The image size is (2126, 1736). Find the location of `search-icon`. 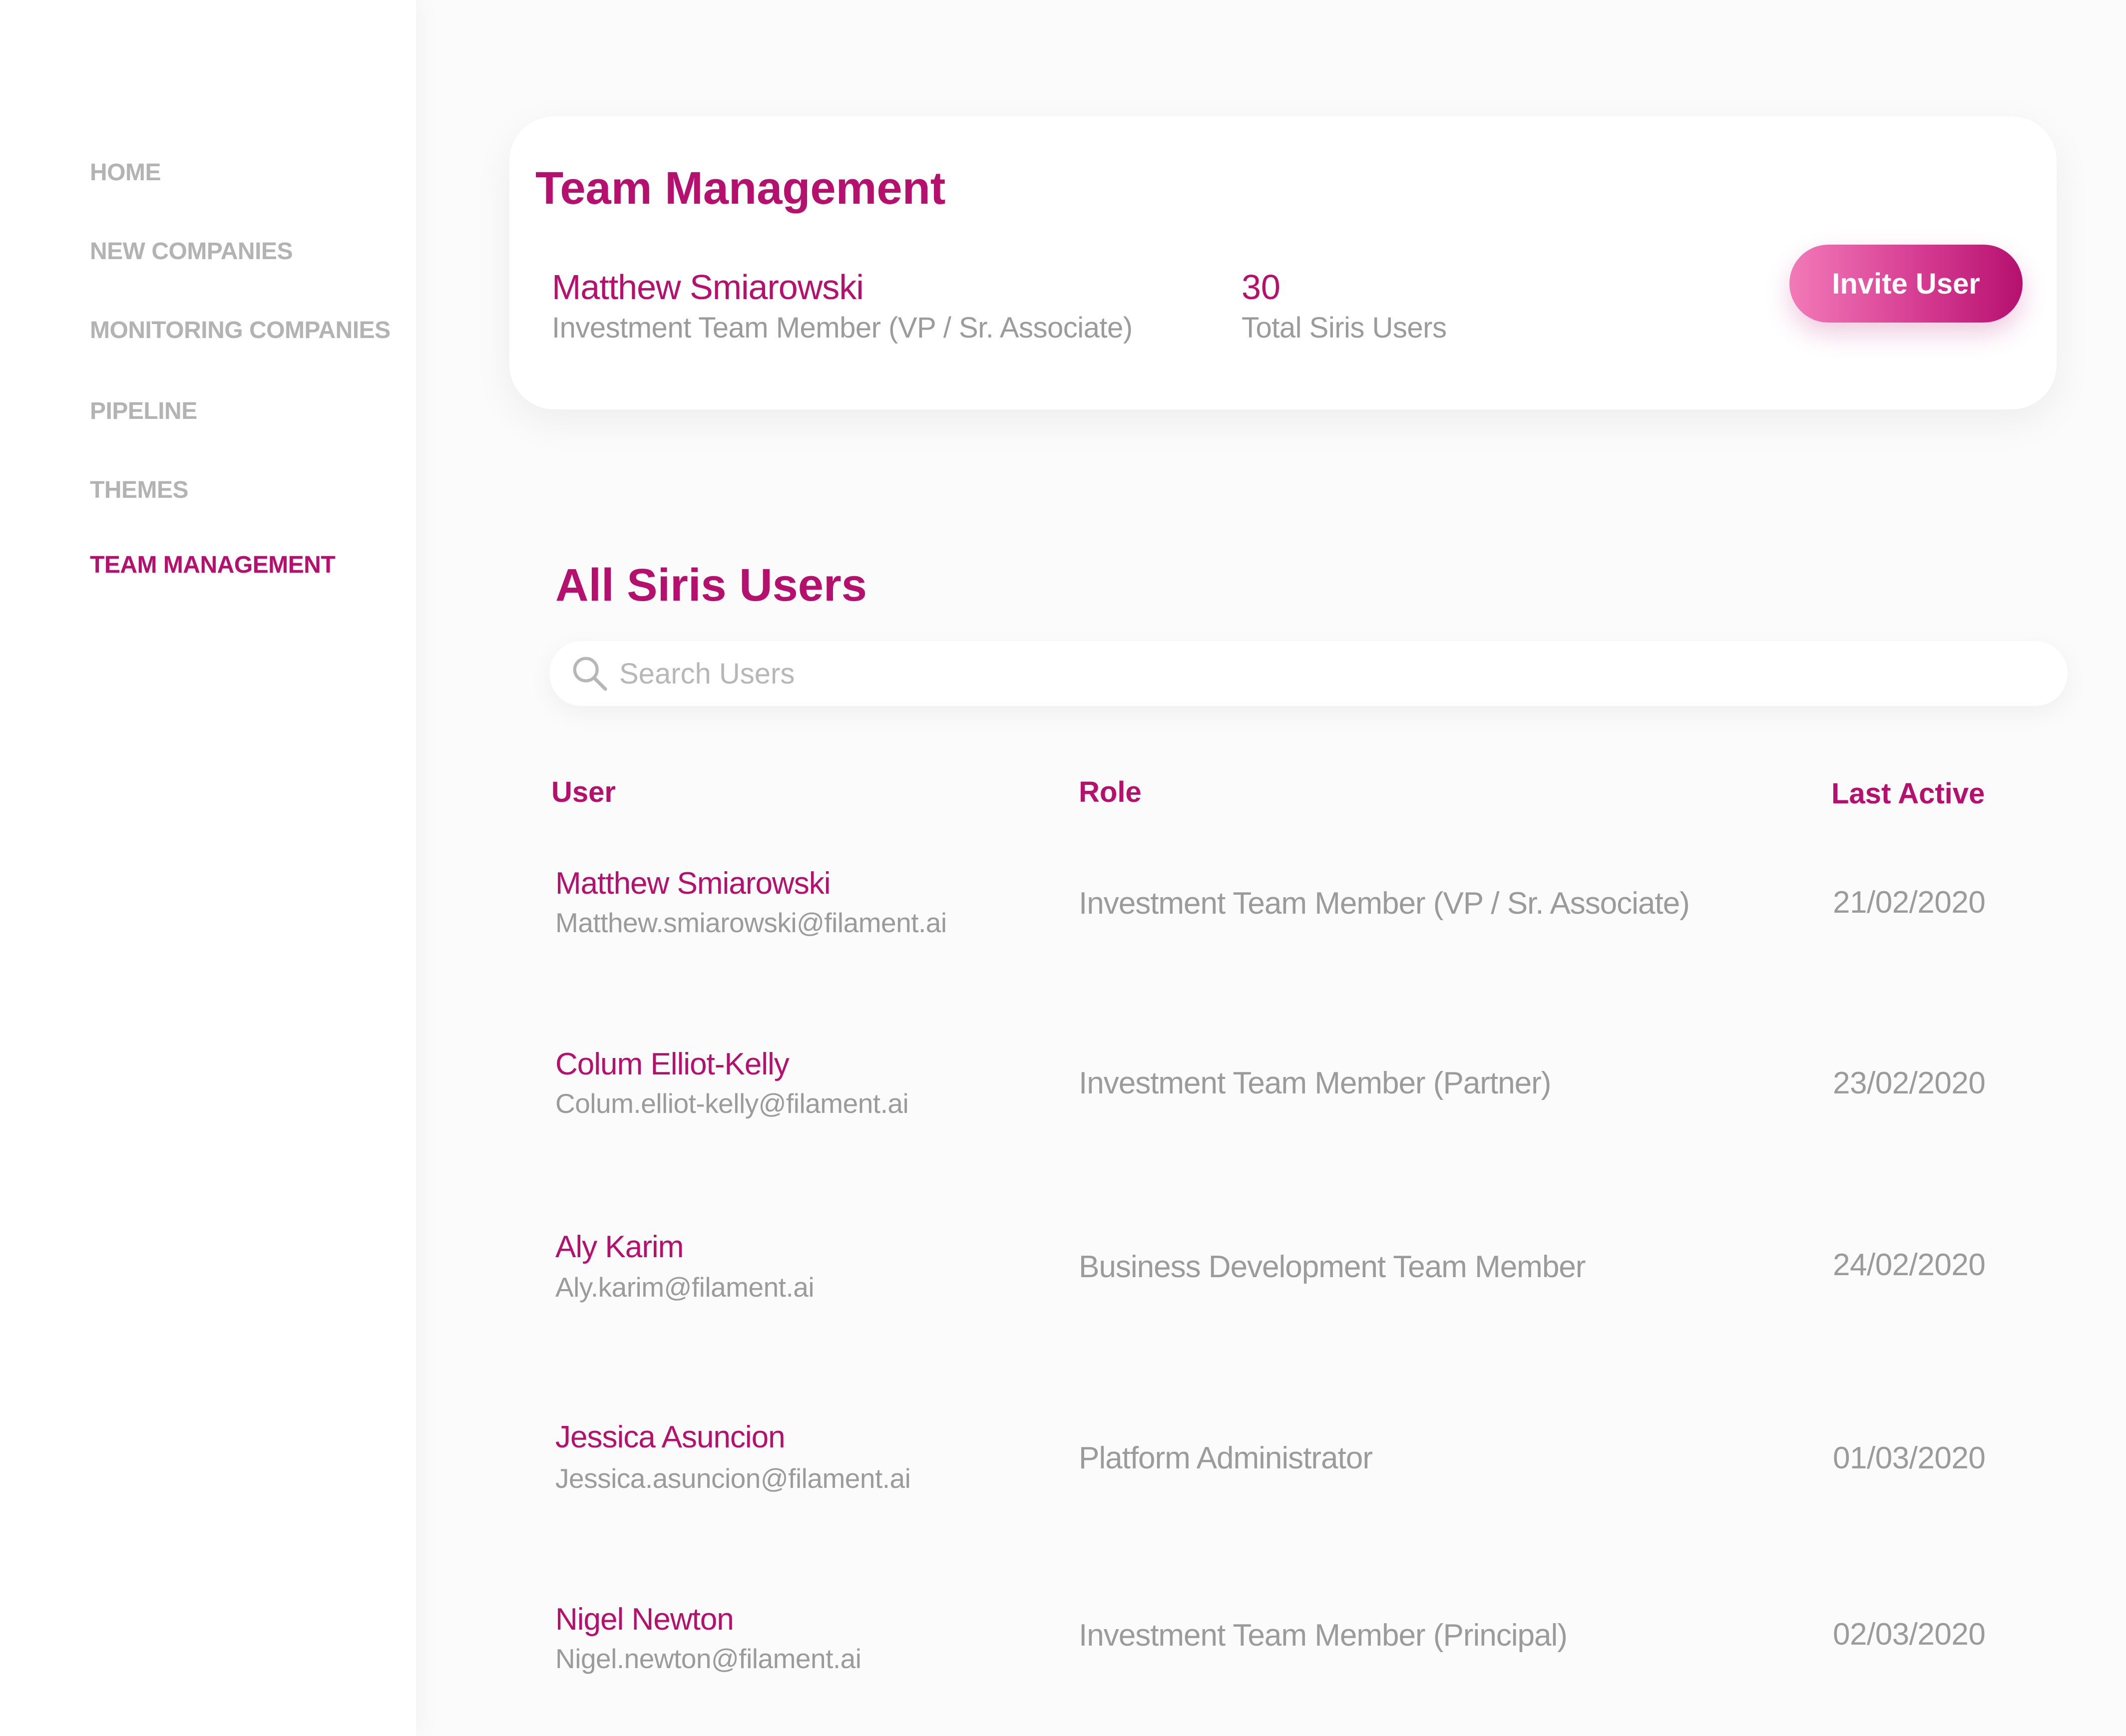

search-icon is located at coordinates (590, 674).